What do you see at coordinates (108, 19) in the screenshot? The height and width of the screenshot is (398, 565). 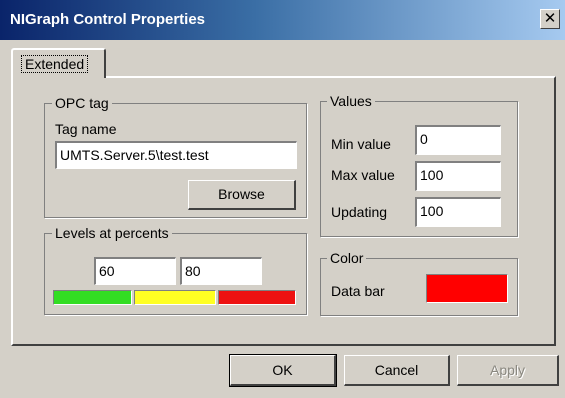 I see `window-title: NIGraph Control Properties` at bounding box center [108, 19].